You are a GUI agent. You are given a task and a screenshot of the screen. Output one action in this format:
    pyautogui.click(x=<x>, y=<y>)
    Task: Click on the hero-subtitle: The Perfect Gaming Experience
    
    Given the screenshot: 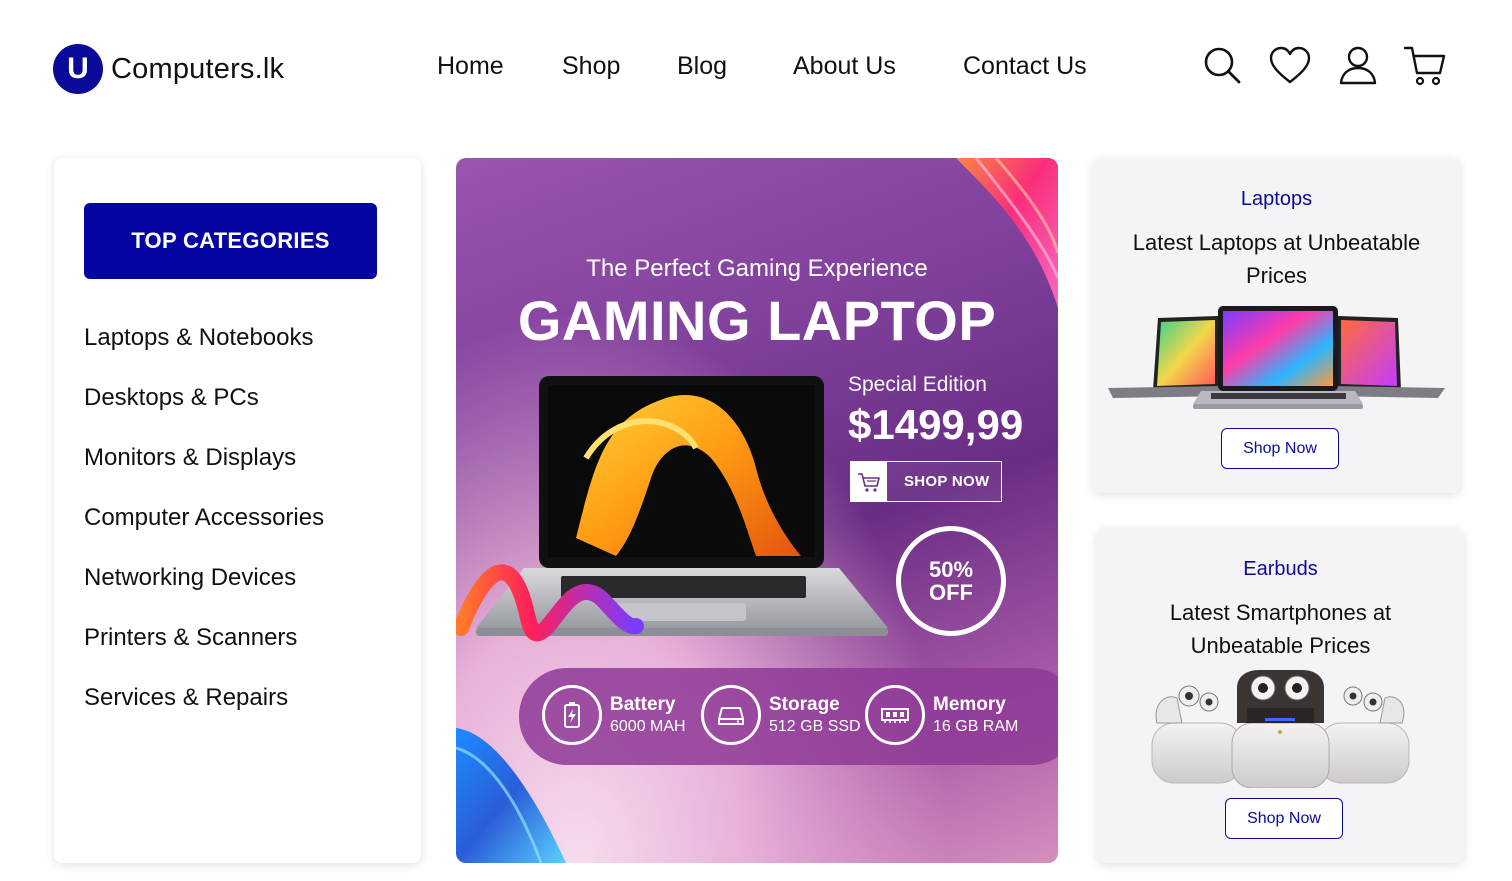 What is the action you would take?
    pyautogui.click(x=757, y=268)
    